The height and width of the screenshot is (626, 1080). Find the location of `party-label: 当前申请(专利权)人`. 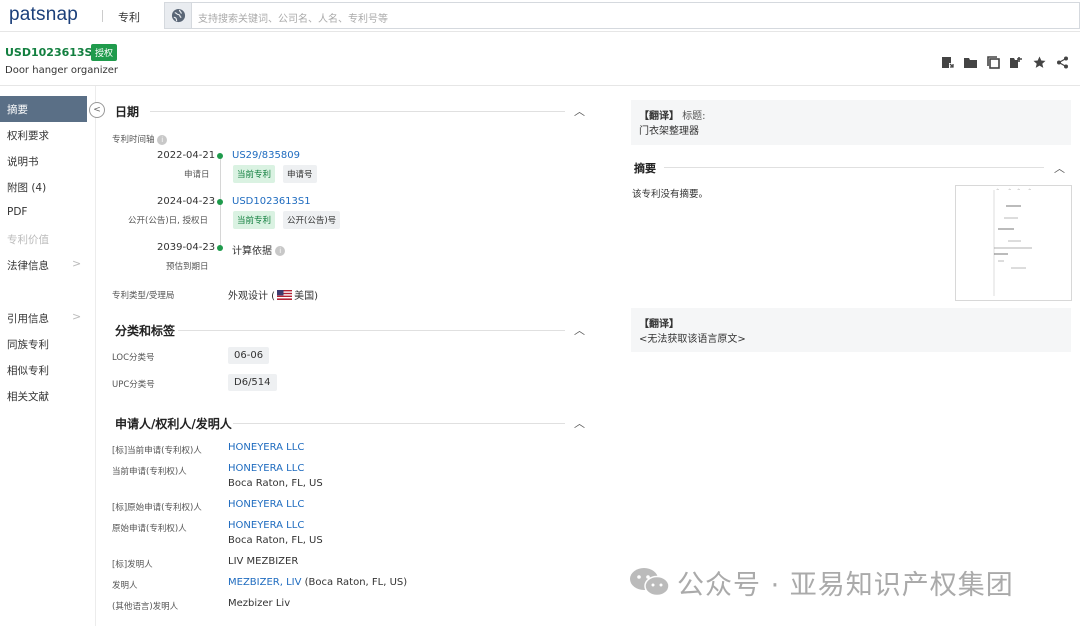

party-label: 当前申请(专利权)人 is located at coordinates (149, 472).